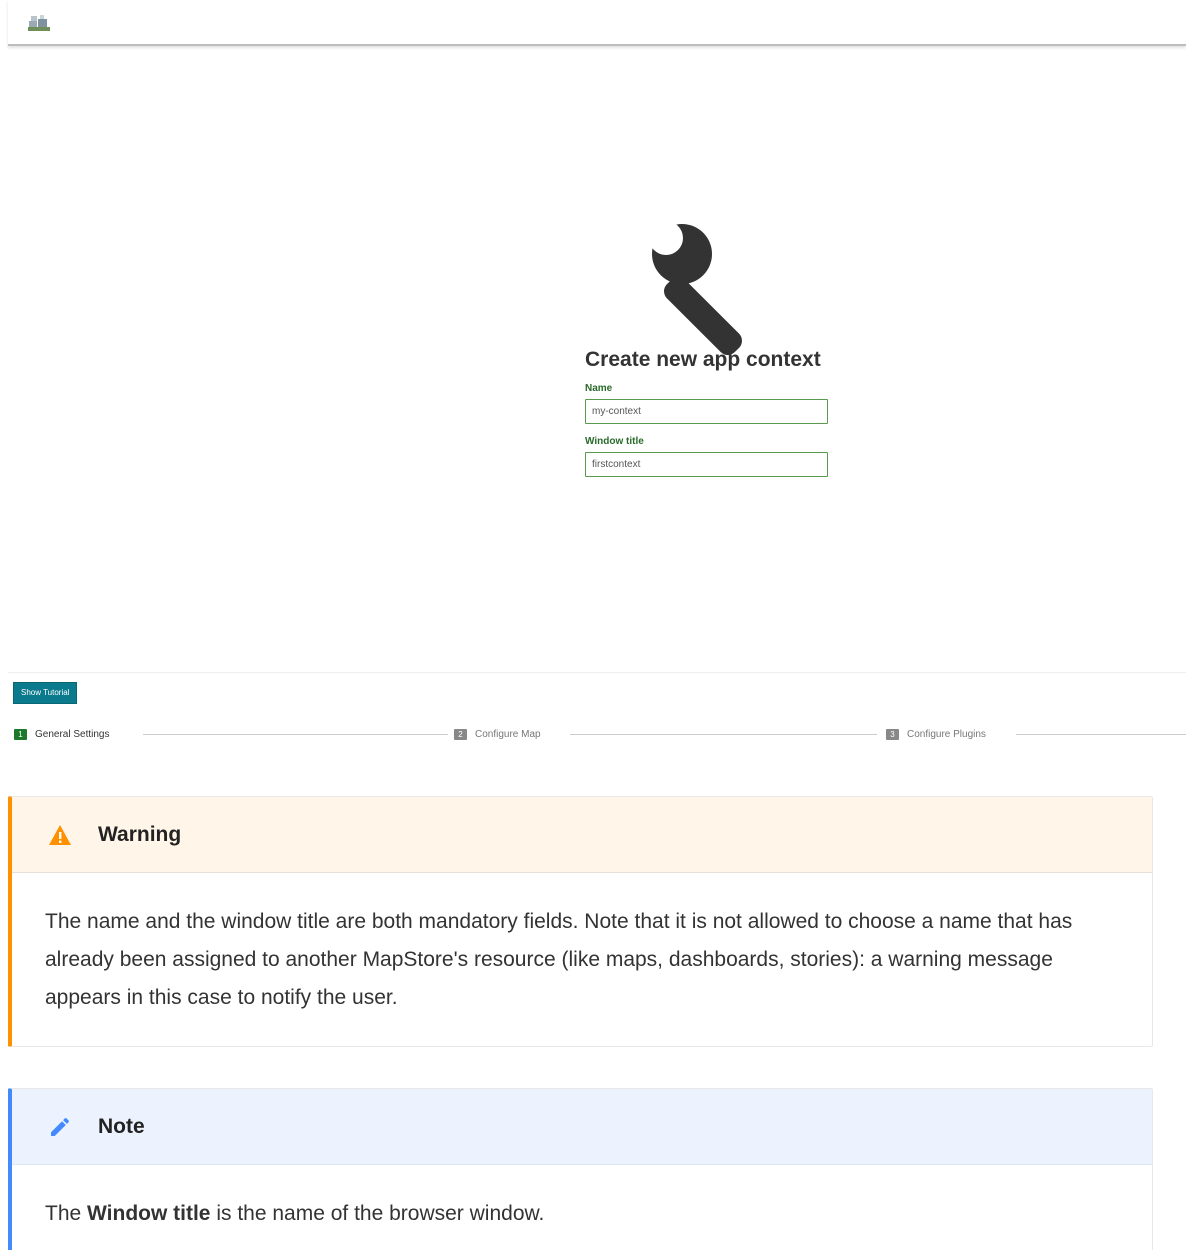  Describe the element at coordinates (72, 734) in the screenshot. I see `step-label: General Settings` at that location.